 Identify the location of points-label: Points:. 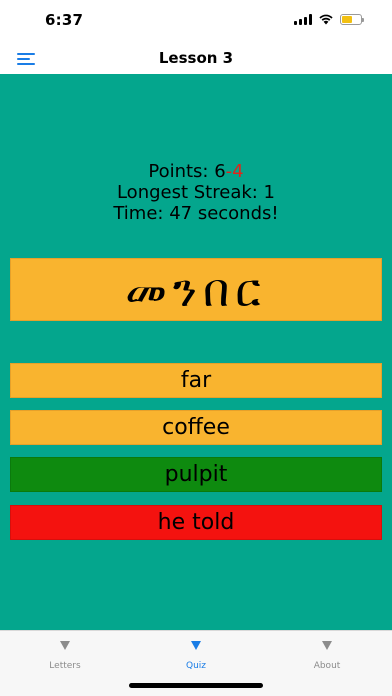
(181, 171).